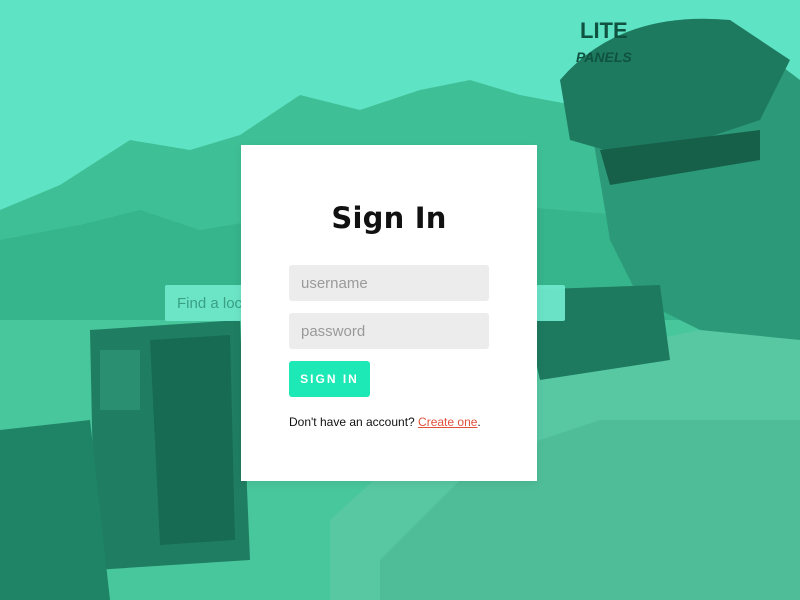 The image size is (800, 600). What do you see at coordinates (389, 283) in the screenshot?
I see `username-field` at bounding box center [389, 283].